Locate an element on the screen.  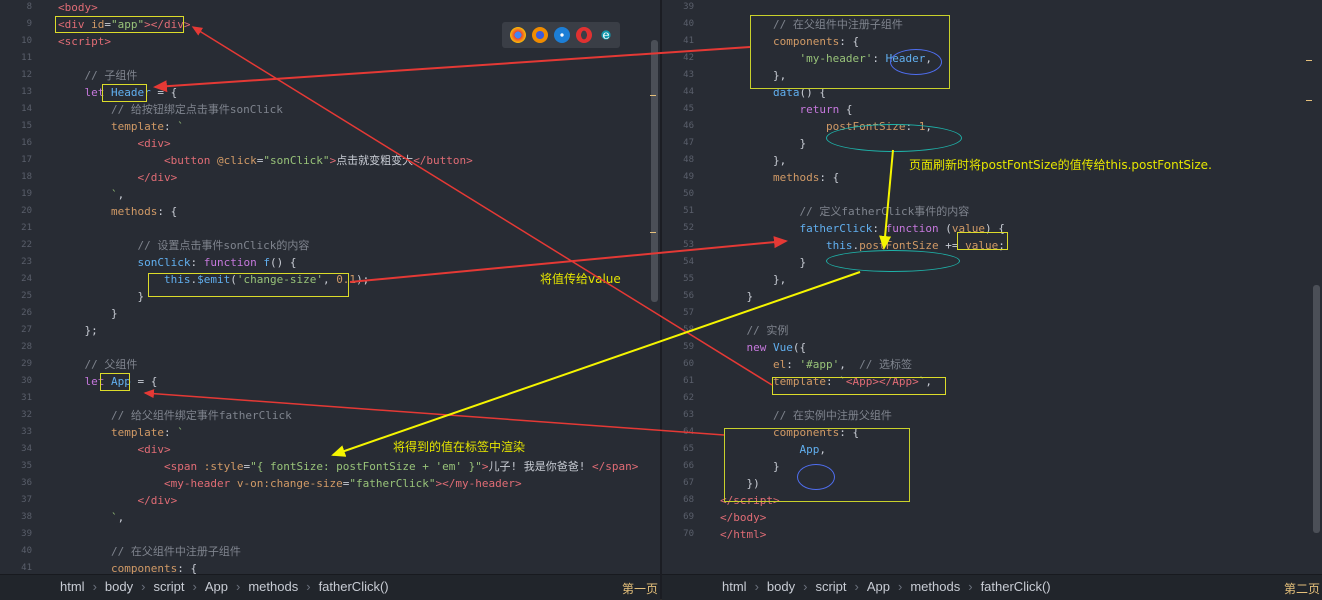
page-label-left: 第一页 is located at coordinates (639, 589).